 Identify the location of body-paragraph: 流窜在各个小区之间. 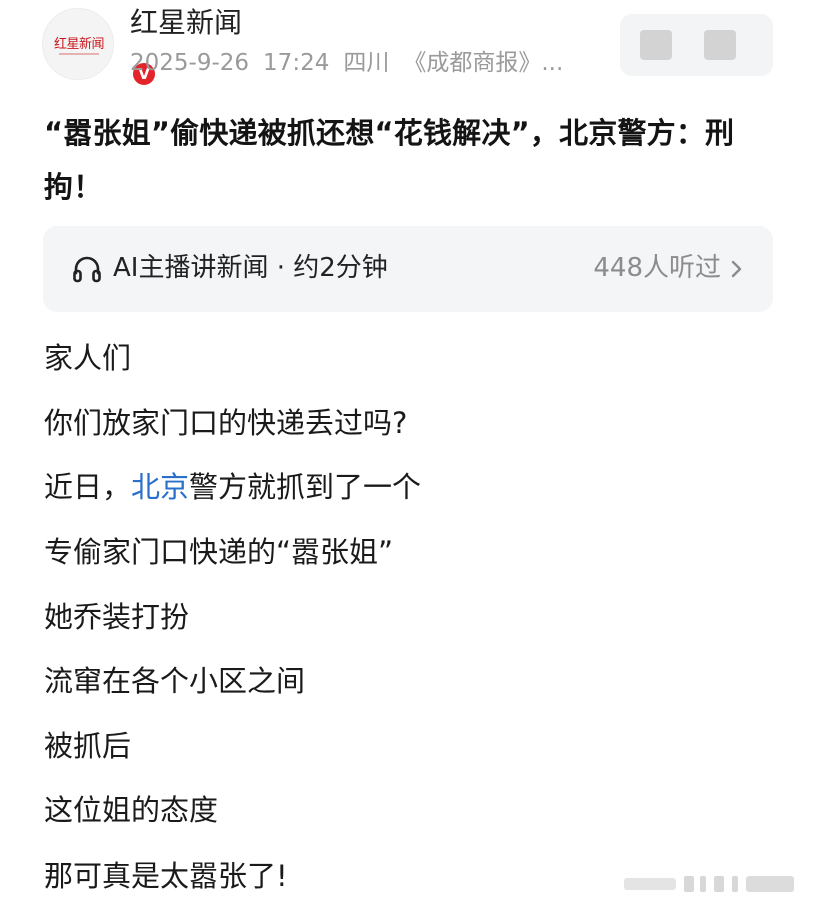
(175, 681).